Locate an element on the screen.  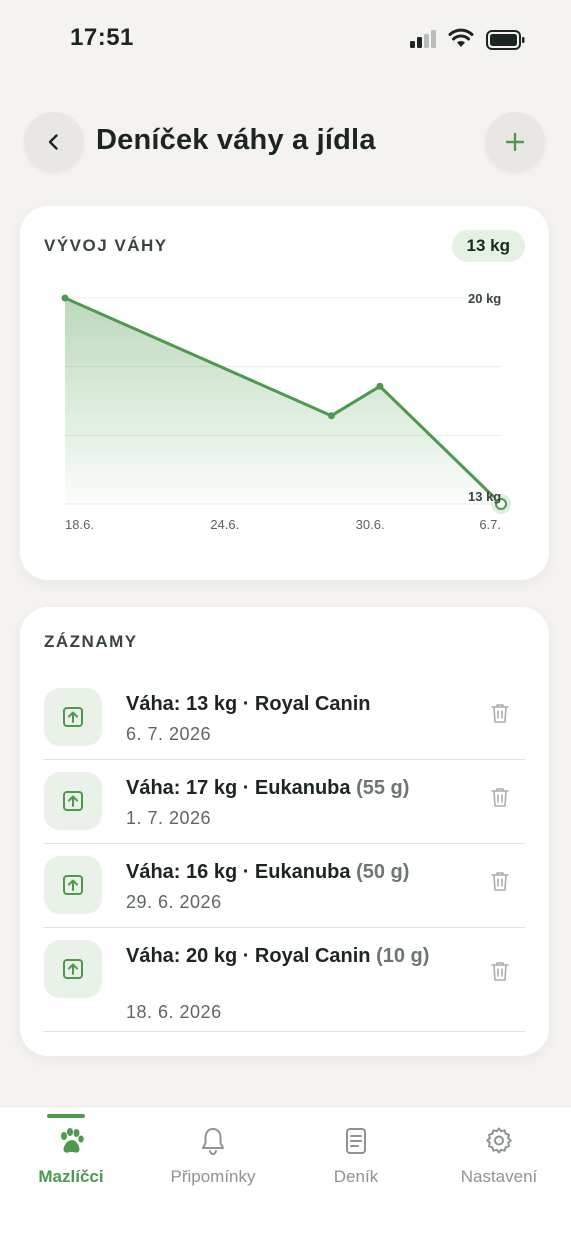
tab-settings: Nastavení is located at coordinates (499, 1157).